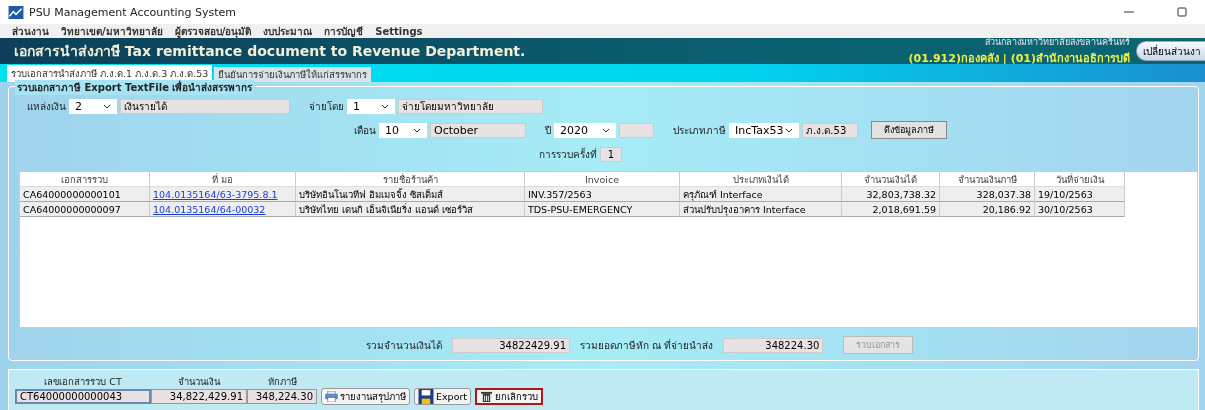 The height and width of the screenshot is (410, 1205). I want to click on table-cell: ส่วนปรับปรุงอาคาร Interface, so click(761, 209).